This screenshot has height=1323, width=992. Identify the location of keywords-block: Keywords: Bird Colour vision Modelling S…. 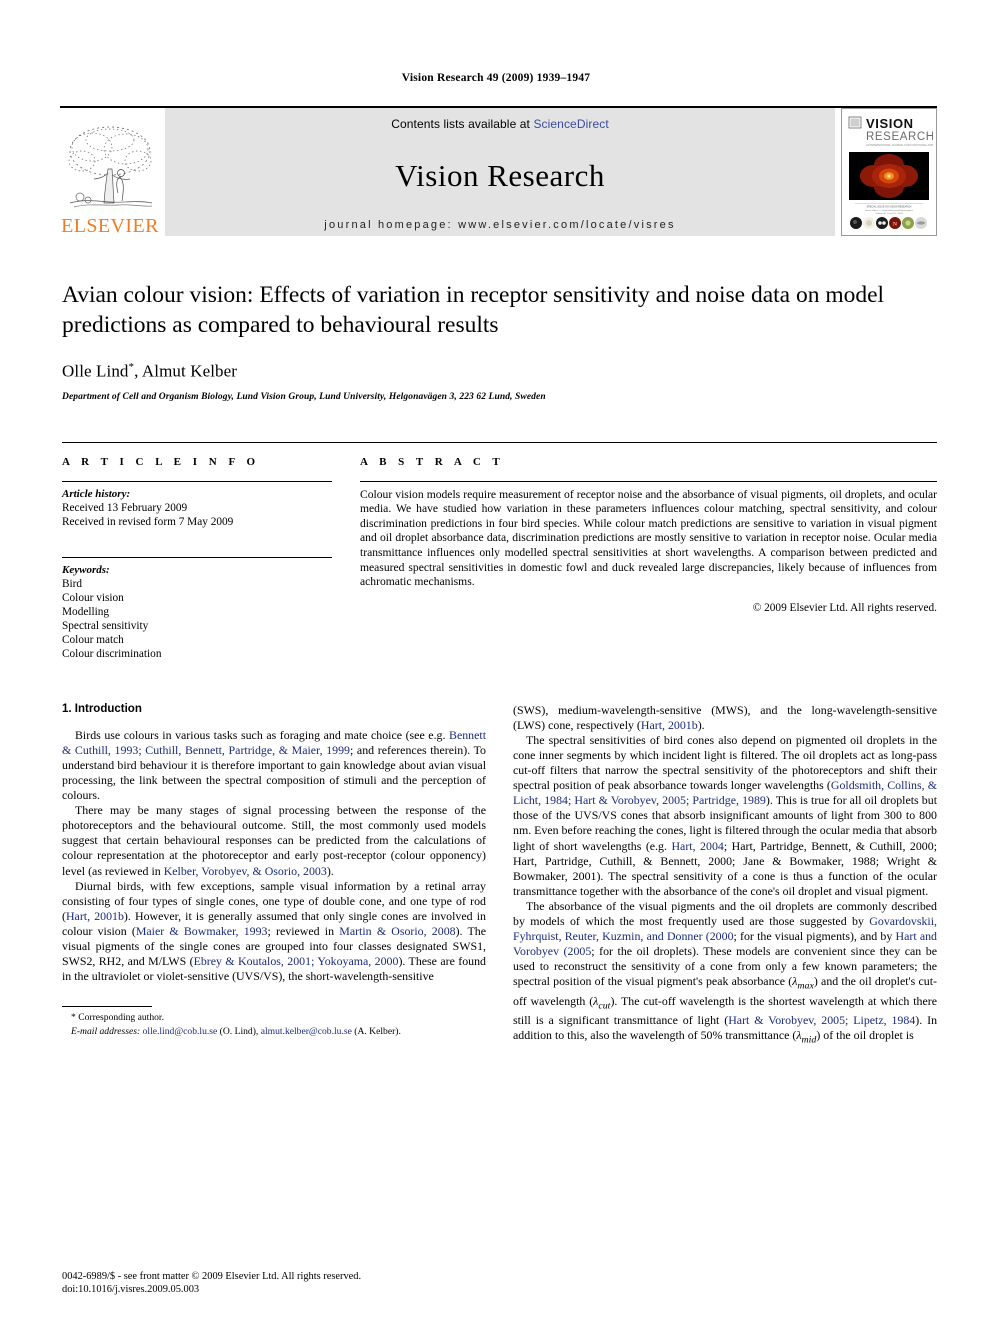
(197, 608).